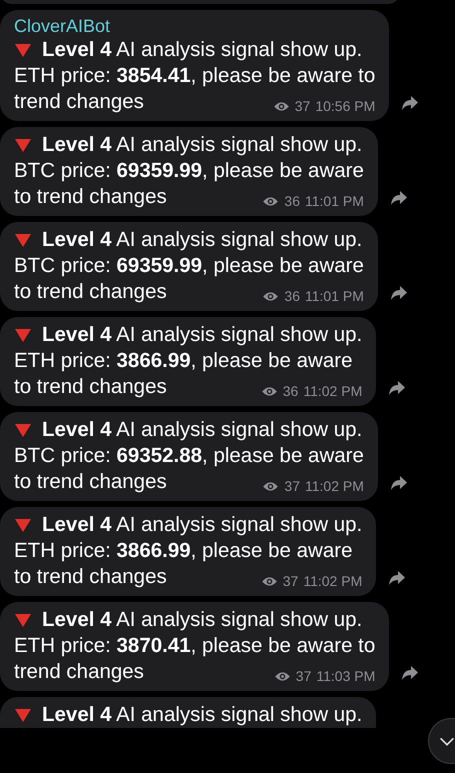  I want to click on chevron-down-icon, so click(447, 741).